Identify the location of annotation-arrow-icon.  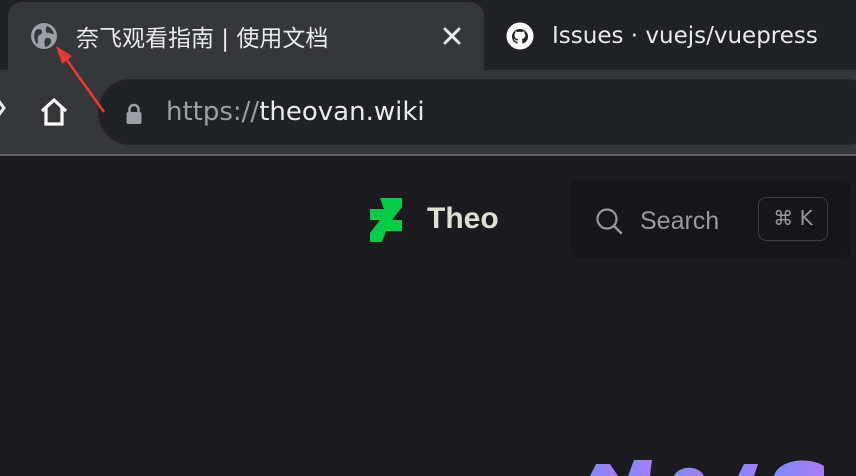
(81, 79).